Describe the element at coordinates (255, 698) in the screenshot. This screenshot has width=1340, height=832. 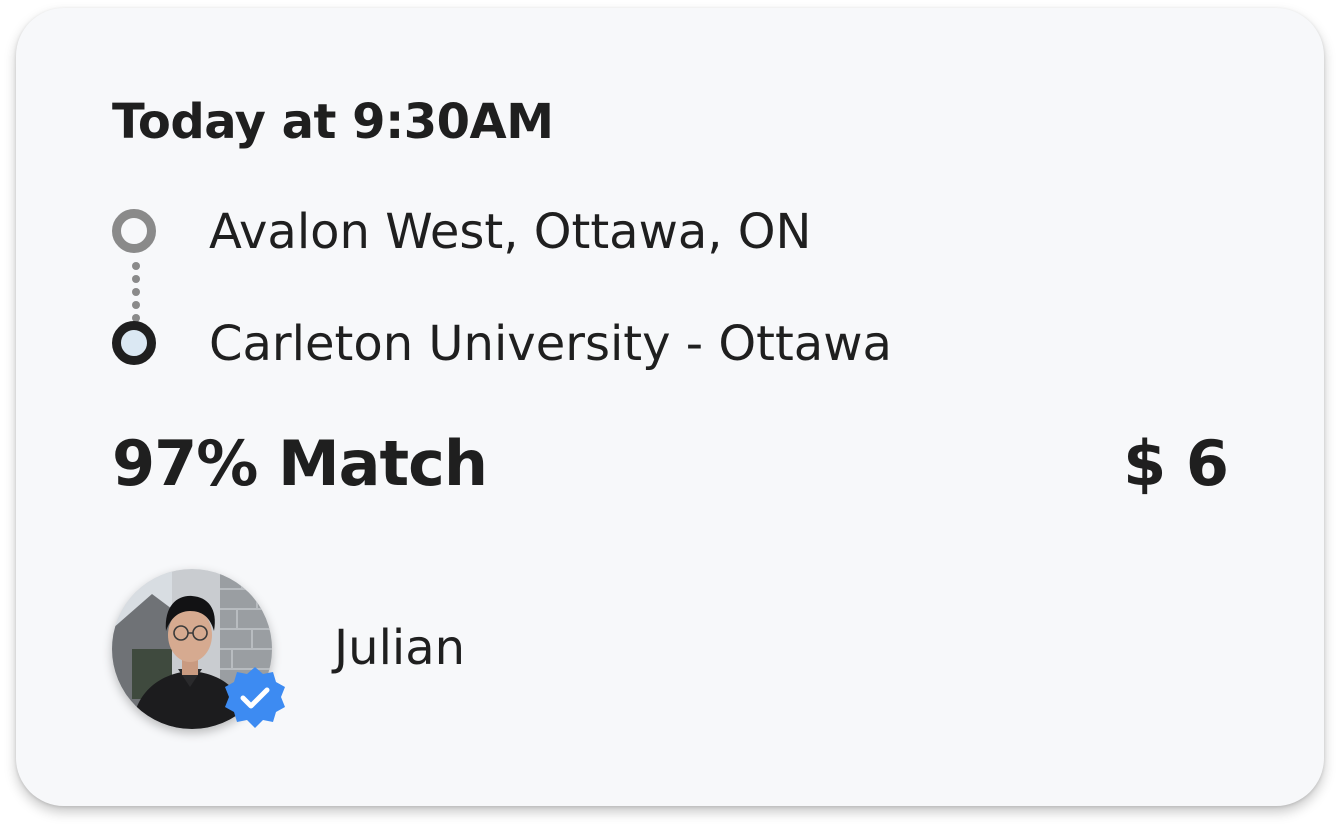
I see `verified-badge-icon` at that location.